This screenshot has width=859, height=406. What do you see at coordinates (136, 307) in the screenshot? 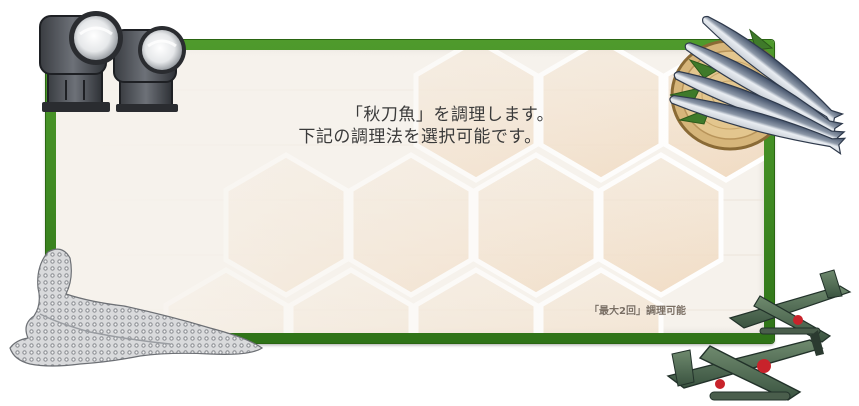
I see `fishing-net-icon` at bounding box center [136, 307].